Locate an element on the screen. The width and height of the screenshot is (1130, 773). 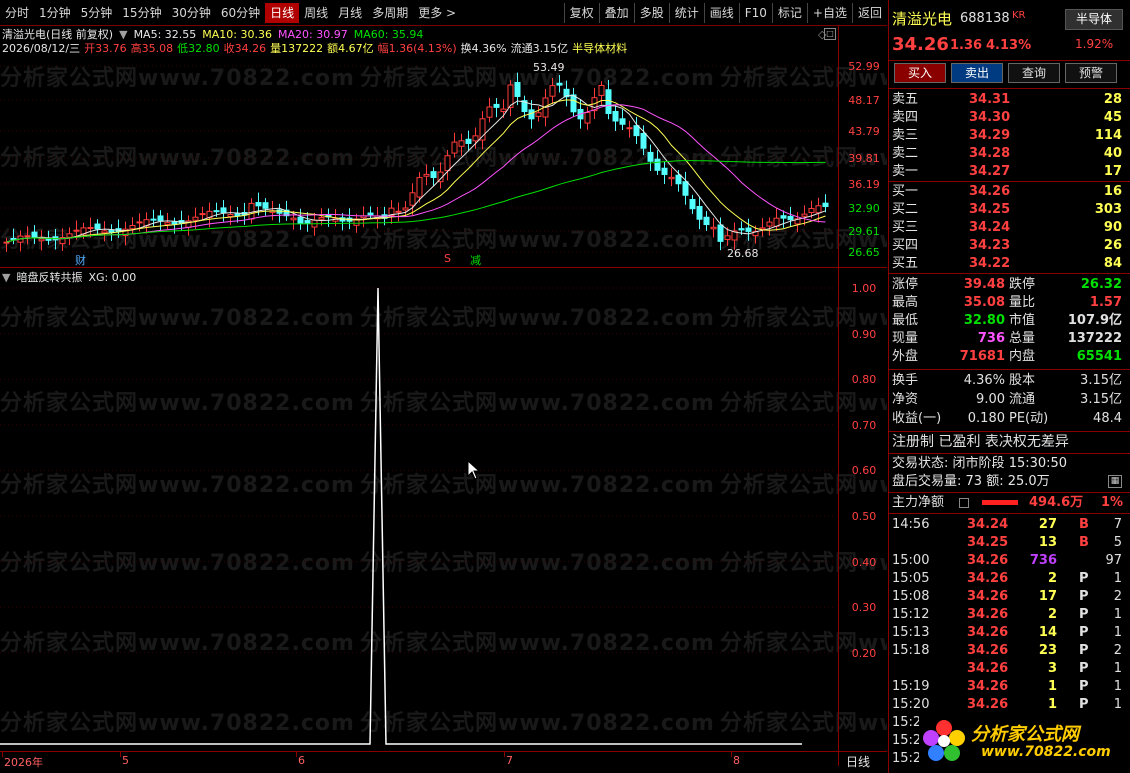
bid-row: 买五 34.22 84 is located at coordinates (1009, 264).